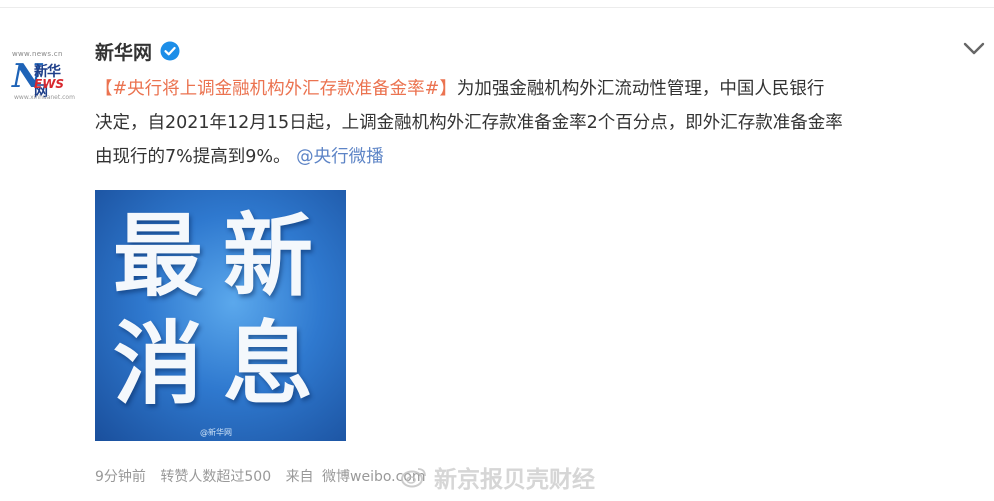 This screenshot has width=994, height=501. I want to click on post-line-3: 由现行的7%提高到9%。 @央行微播, so click(540, 157).